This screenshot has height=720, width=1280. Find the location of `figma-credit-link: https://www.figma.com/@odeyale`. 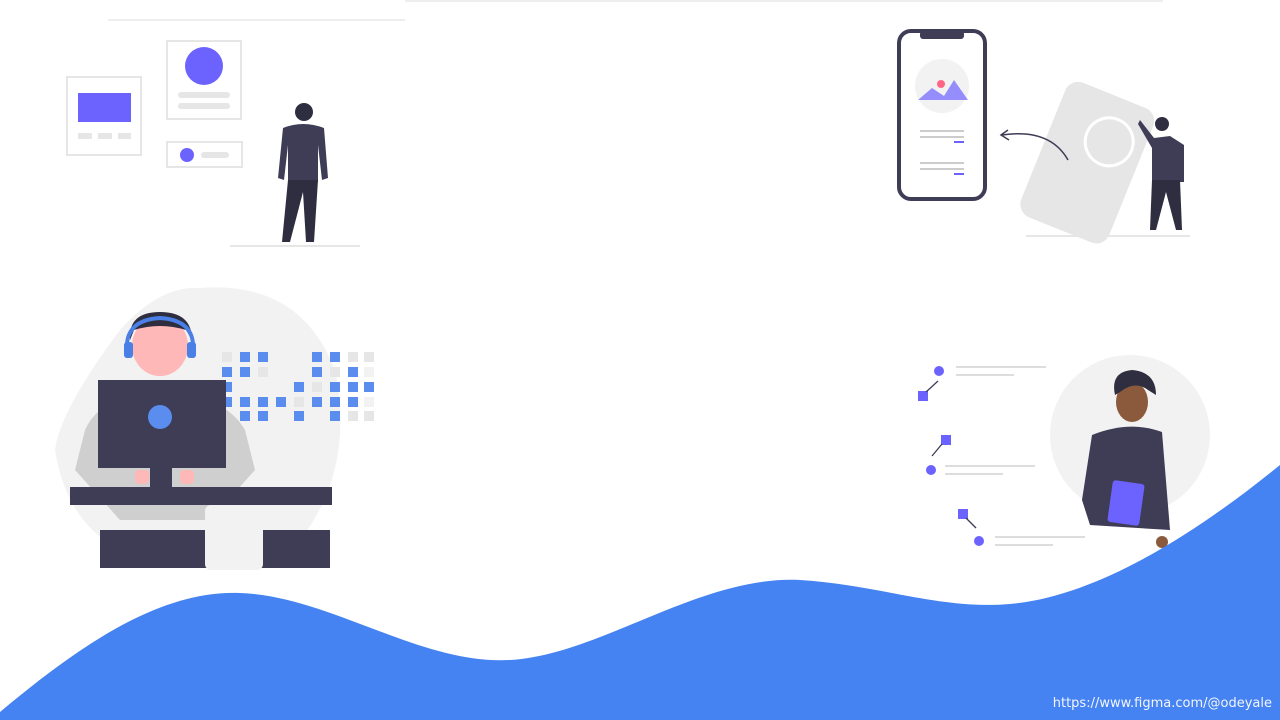

figma-credit-link: https://www.figma.com/@odeyale is located at coordinates (1162, 703).